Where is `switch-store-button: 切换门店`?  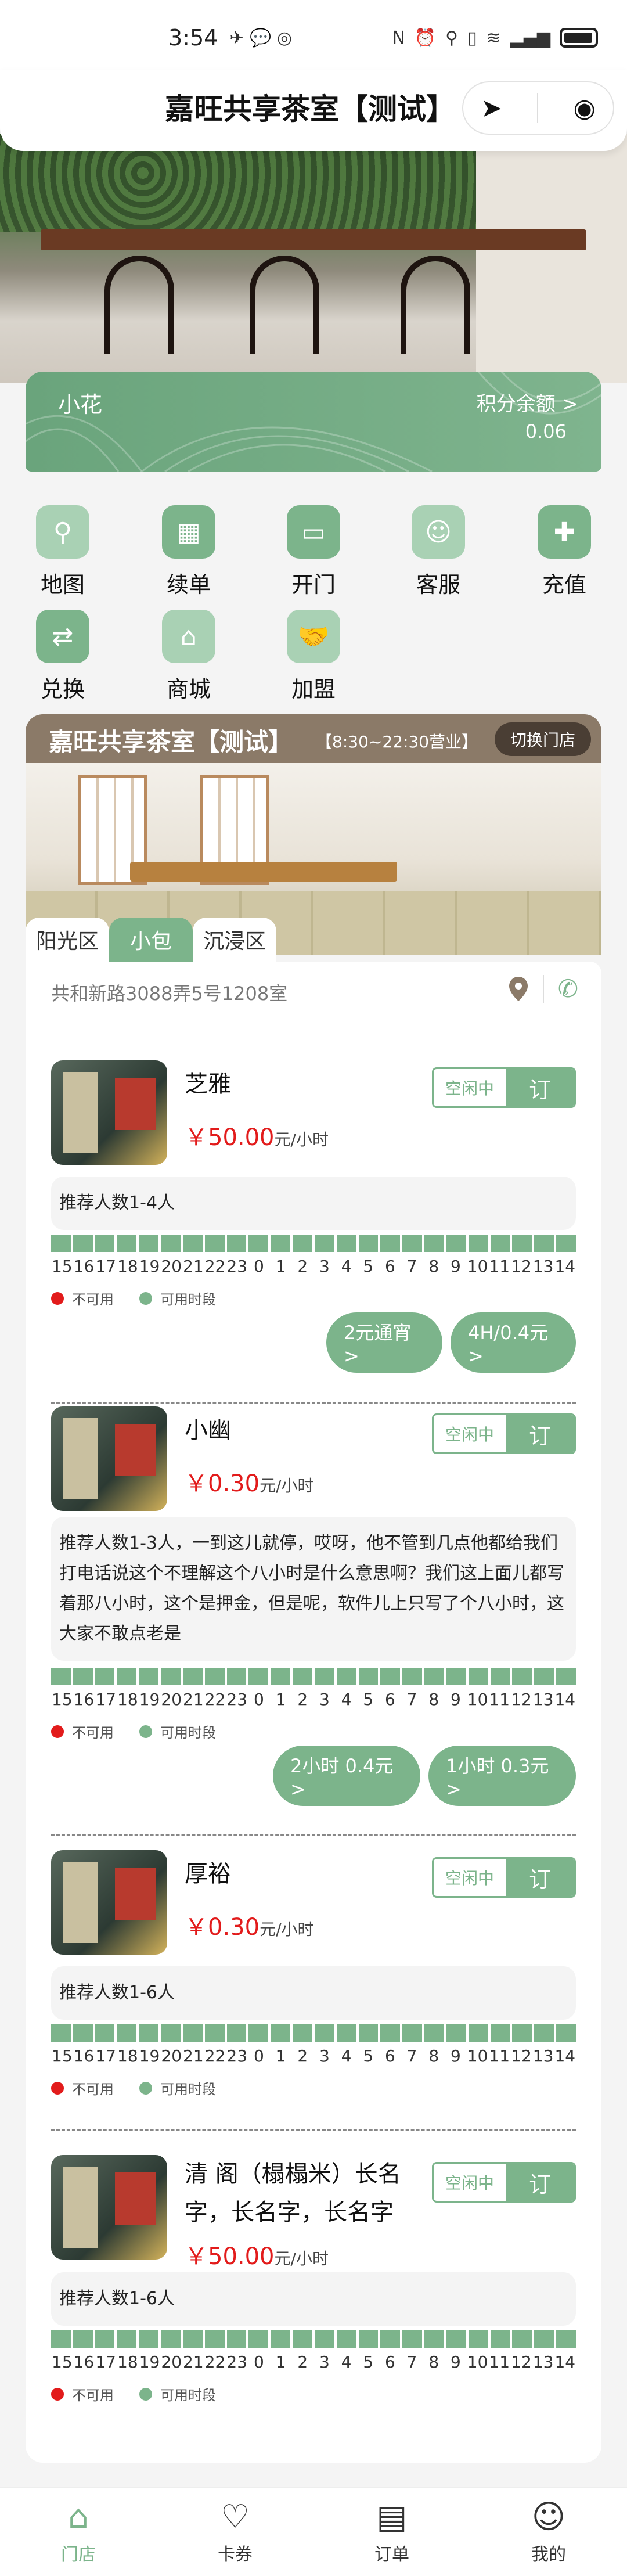
switch-store-button: 切换门店 is located at coordinates (543, 739).